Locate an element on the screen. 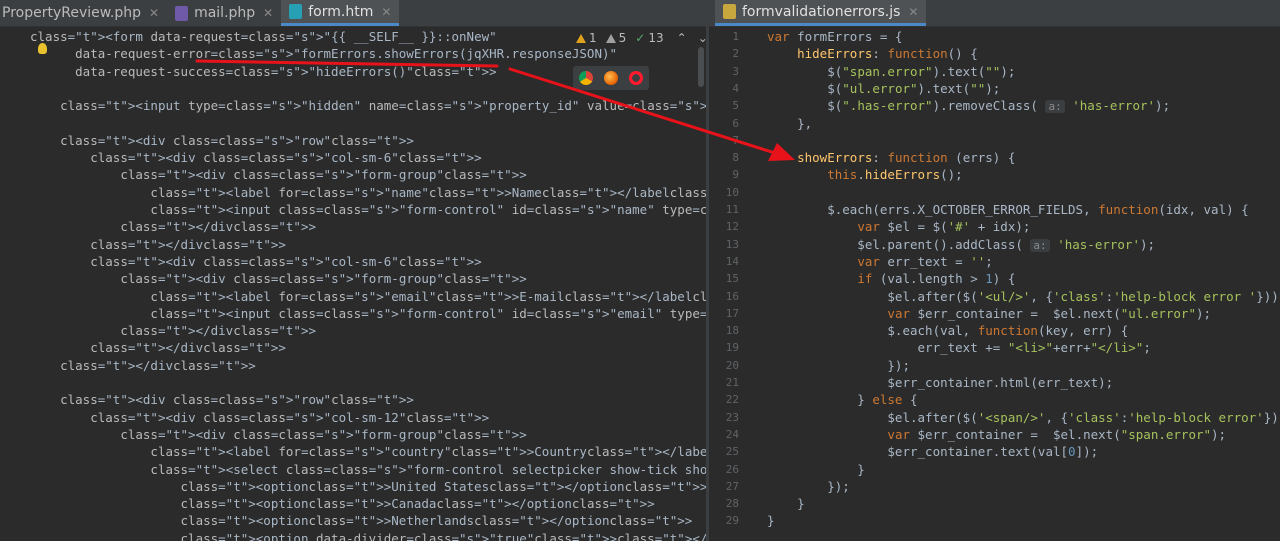 This screenshot has width=1280, height=541. line-number: 3 is located at coordinates (735, 71).